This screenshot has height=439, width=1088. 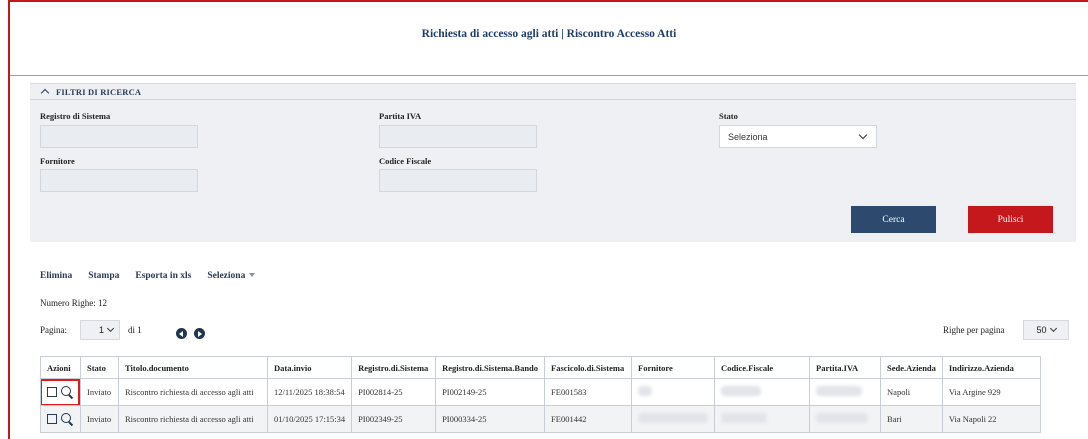 I want to click on registro-input, so click(x=119, y=136).